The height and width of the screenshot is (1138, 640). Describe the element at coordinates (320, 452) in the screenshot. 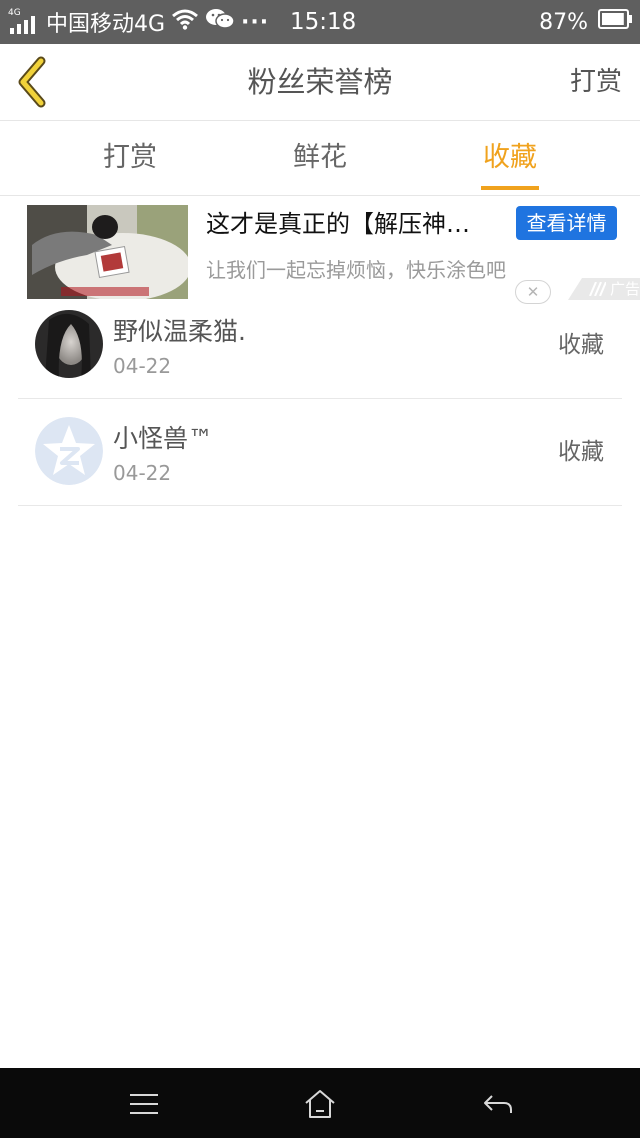

I see `list-item: 小怪兽™ 04-22 收藏` at that location.